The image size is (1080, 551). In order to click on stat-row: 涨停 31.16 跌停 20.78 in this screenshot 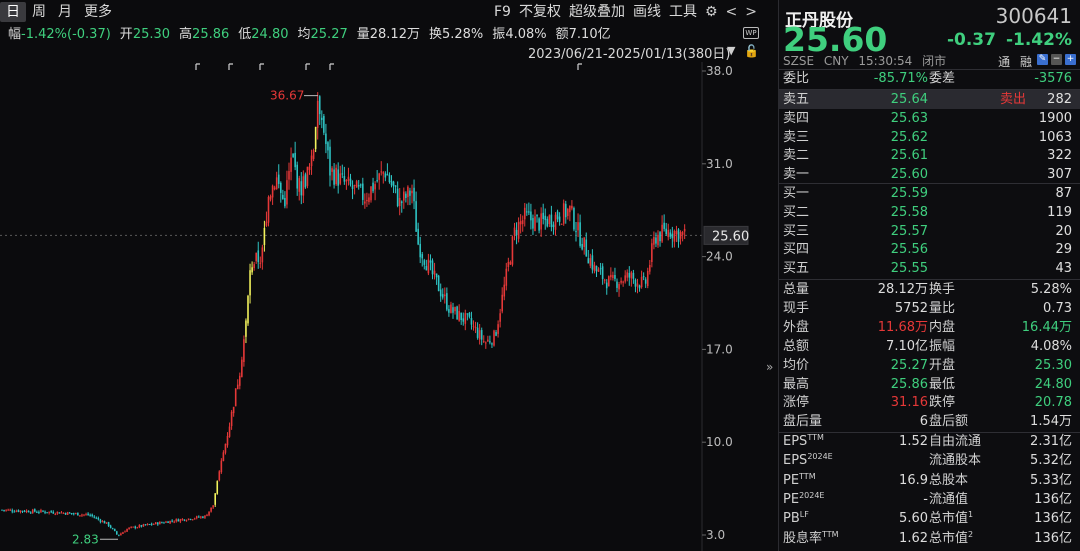, I will do `click(929, 402)`.